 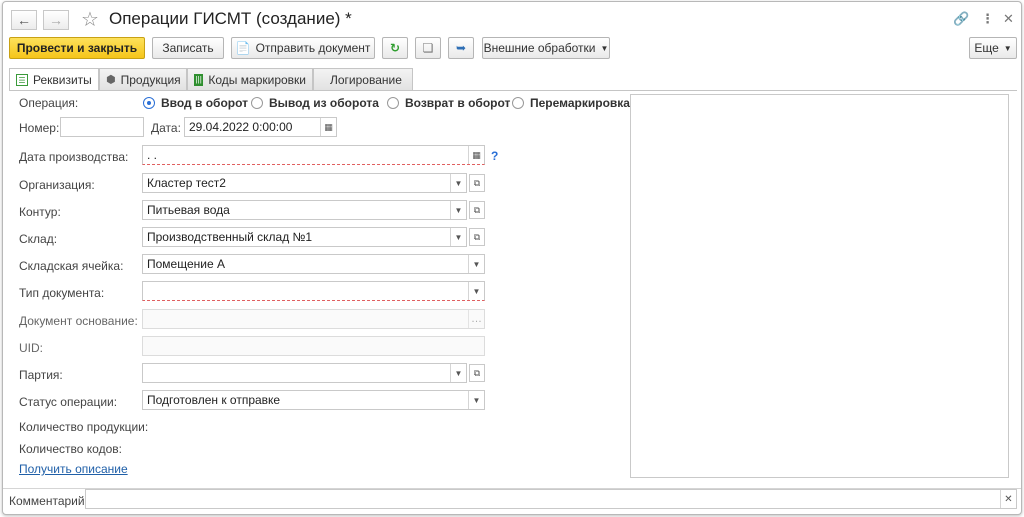 I want to click on radio-return-circulation: Возврат в оборот, so click(x=448, y=103).